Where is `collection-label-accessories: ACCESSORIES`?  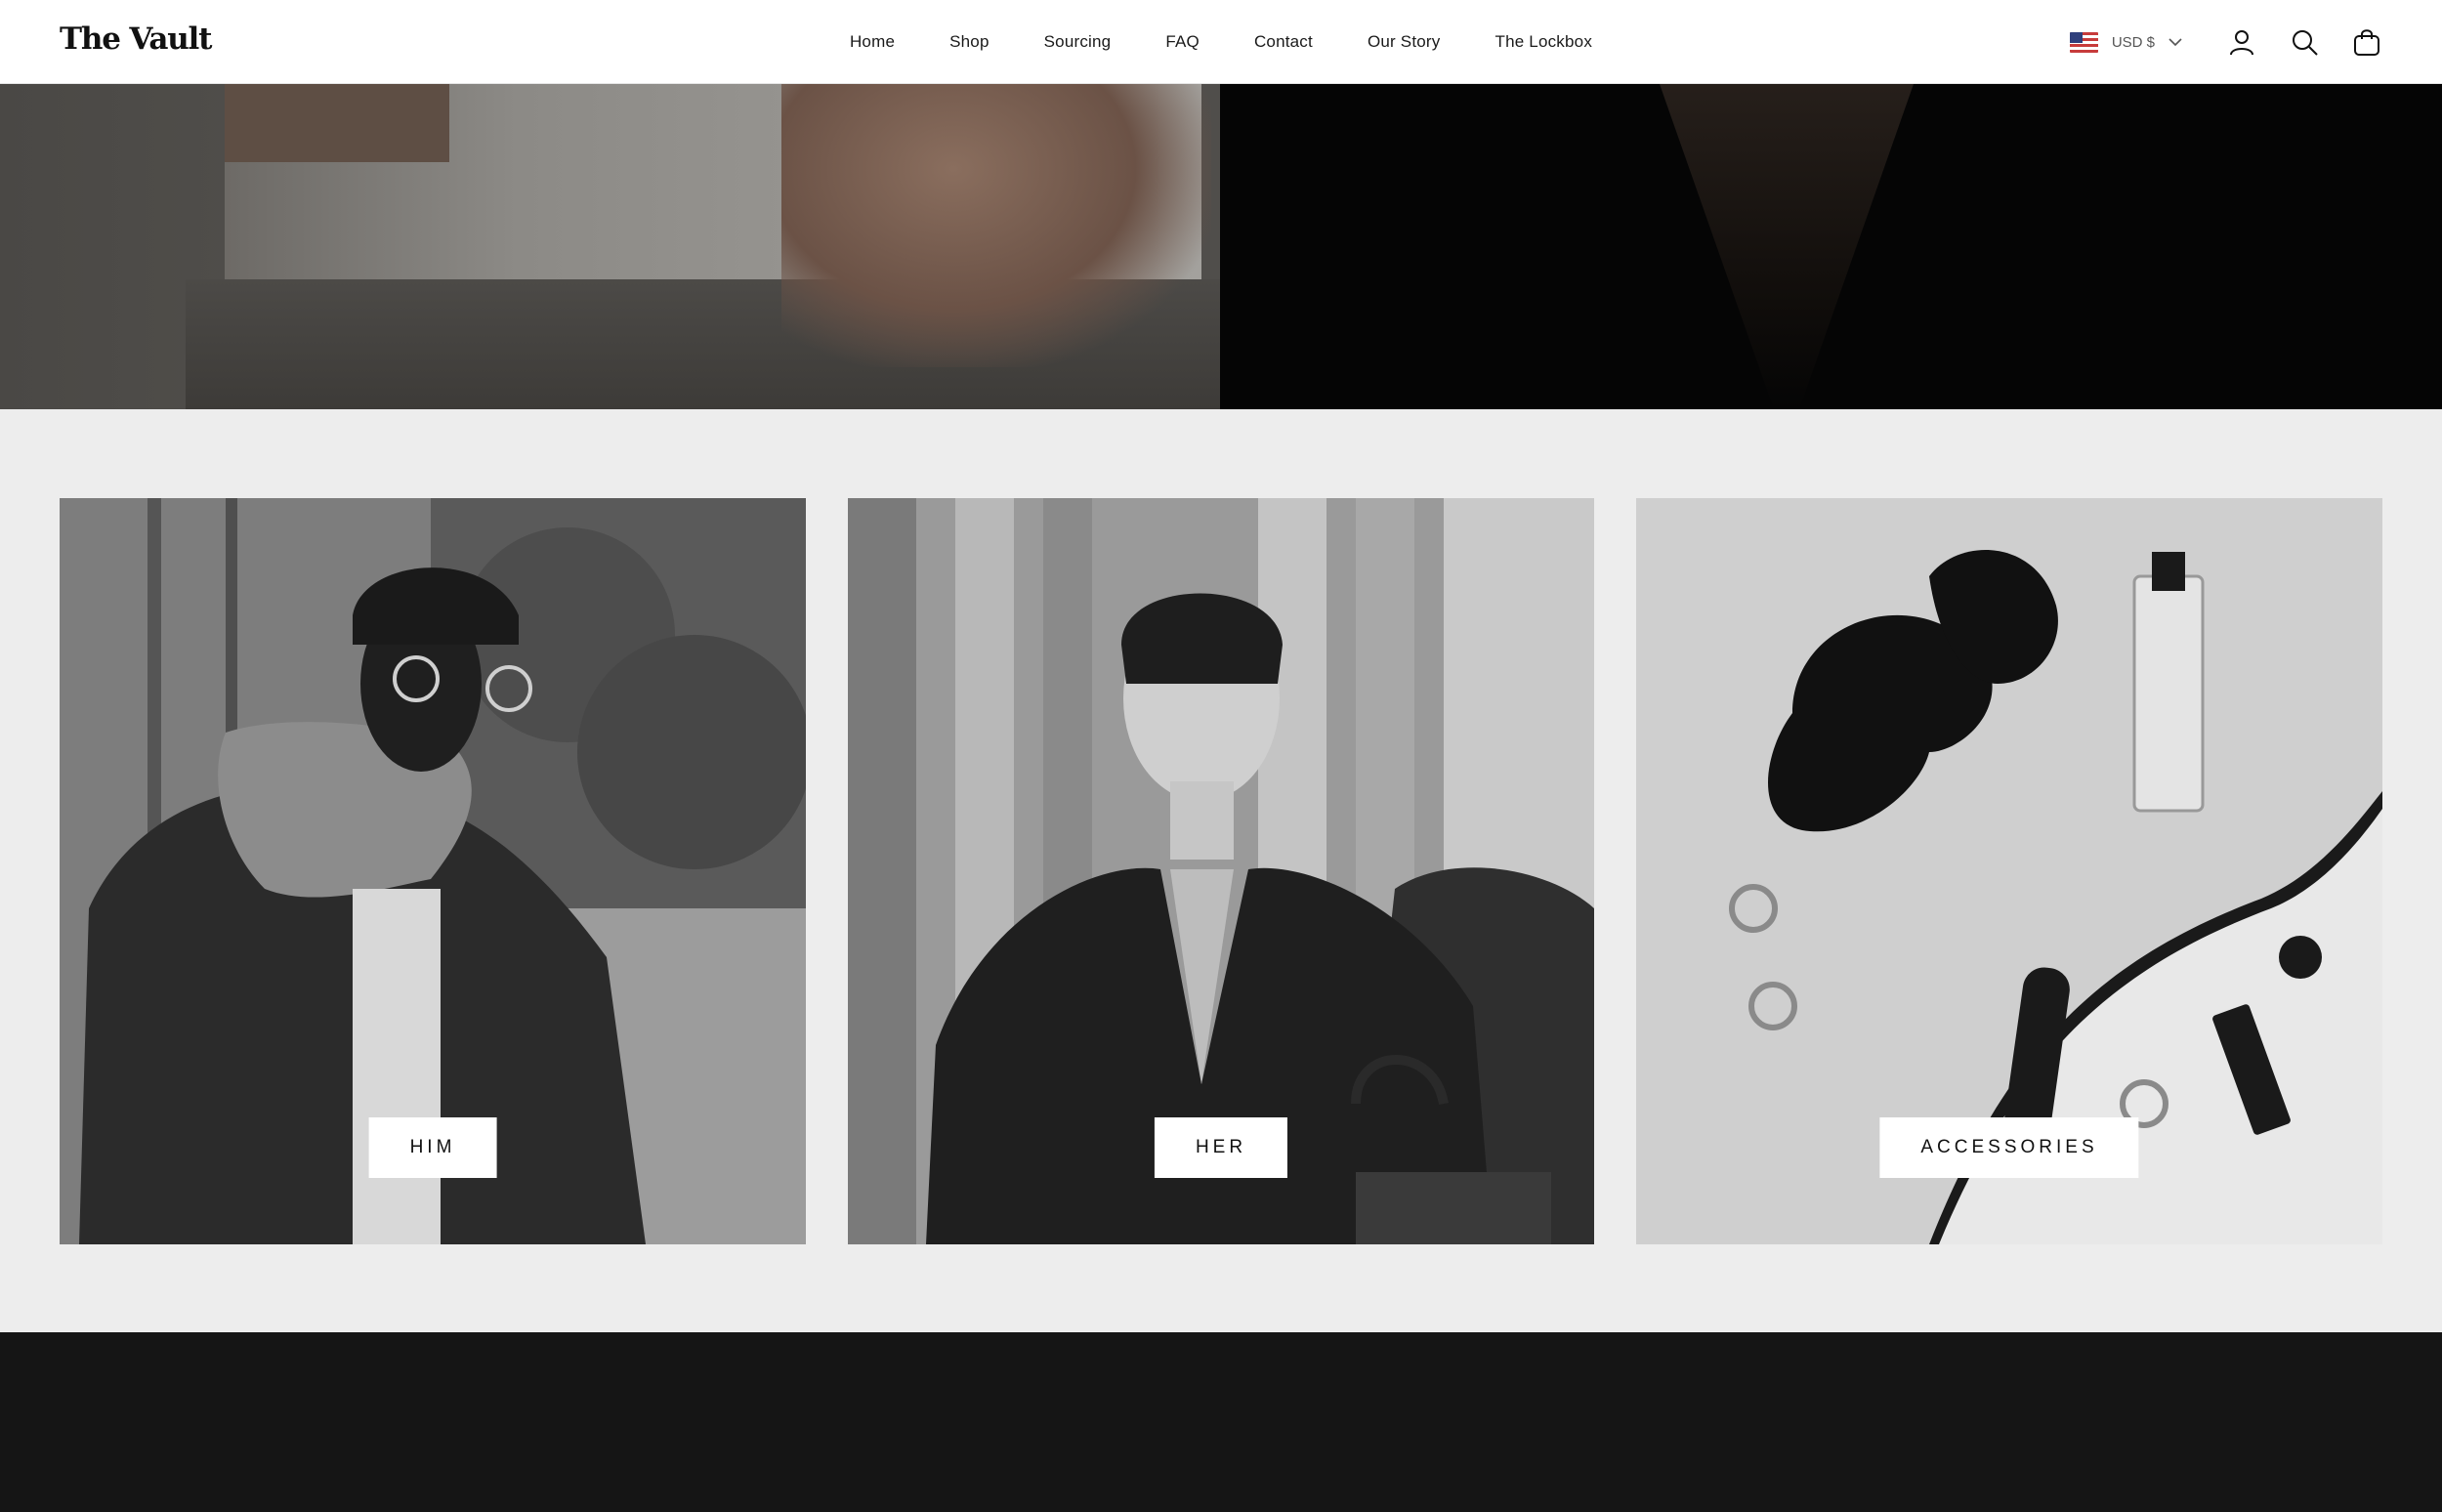
collection-label-accessories: ACCESSORIES is located at coordinates (2009, 1147).